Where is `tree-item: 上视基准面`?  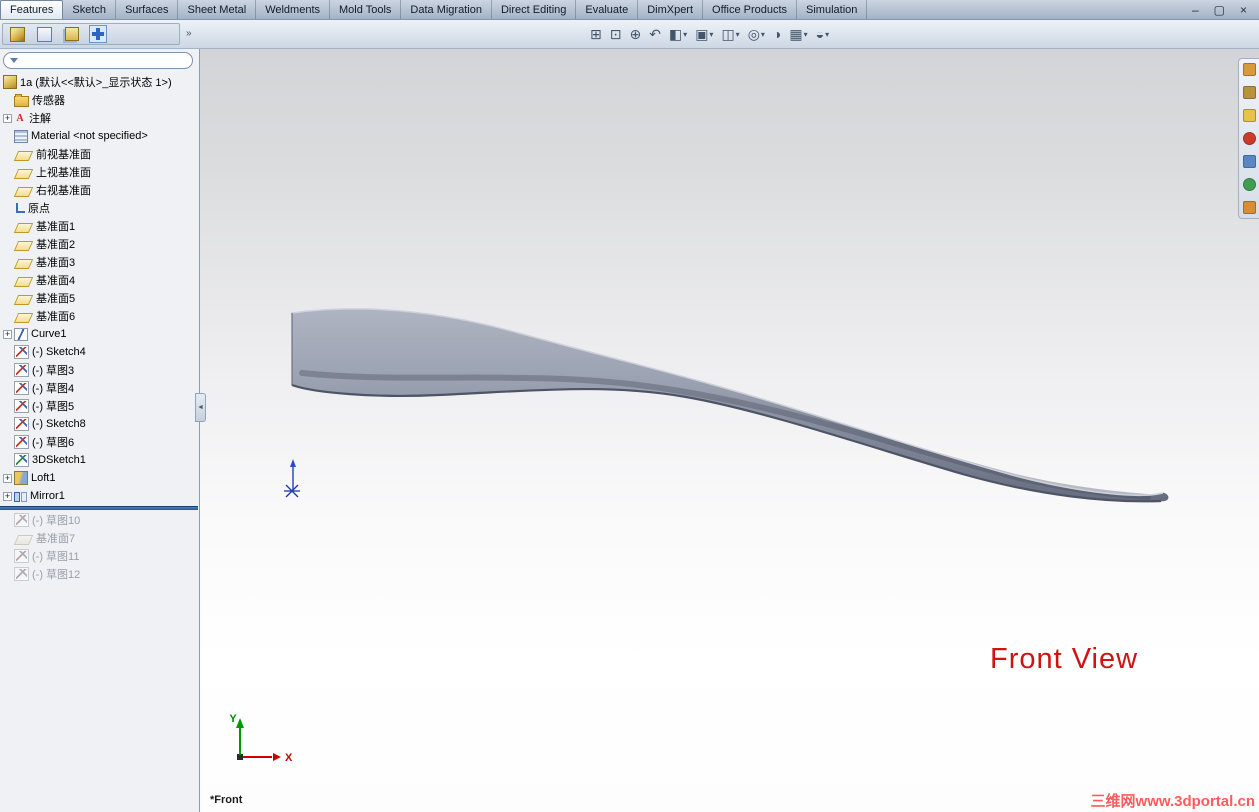 tree-item: 上视基准面 is located at coordinates (99, 172).